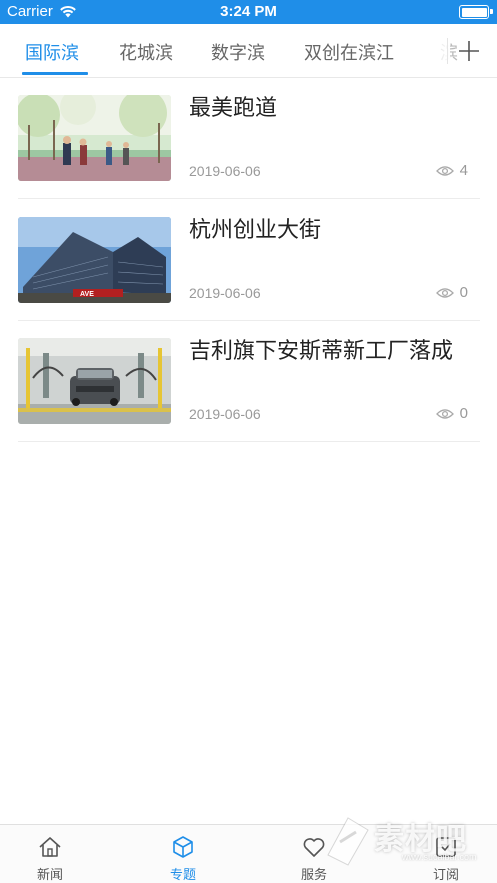 The height and width of the screenshot is (883, 497). What do you see at coordinates (49, 875) in the screenshot?
I see `nav-label: 新闻` at bounding box center [49, 875].